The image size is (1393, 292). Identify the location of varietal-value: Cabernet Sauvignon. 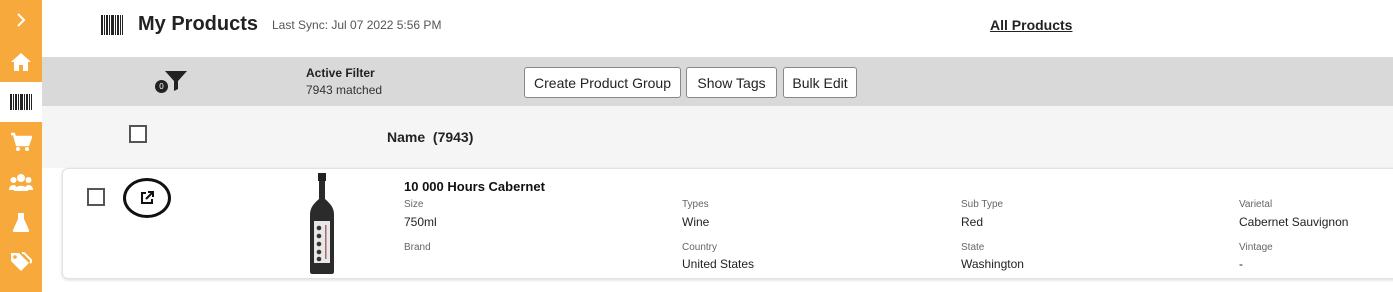
(1294, 222).